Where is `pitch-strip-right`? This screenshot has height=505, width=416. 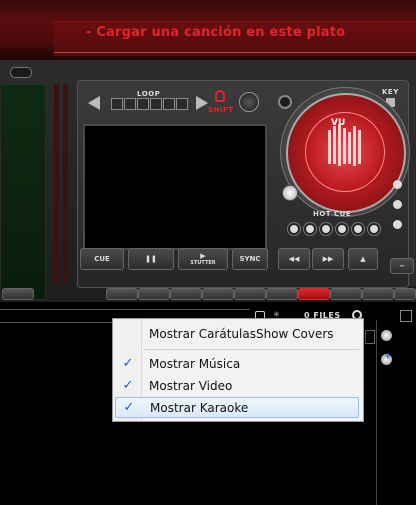 pitch-strip-right is located at coordinates (65, 184).